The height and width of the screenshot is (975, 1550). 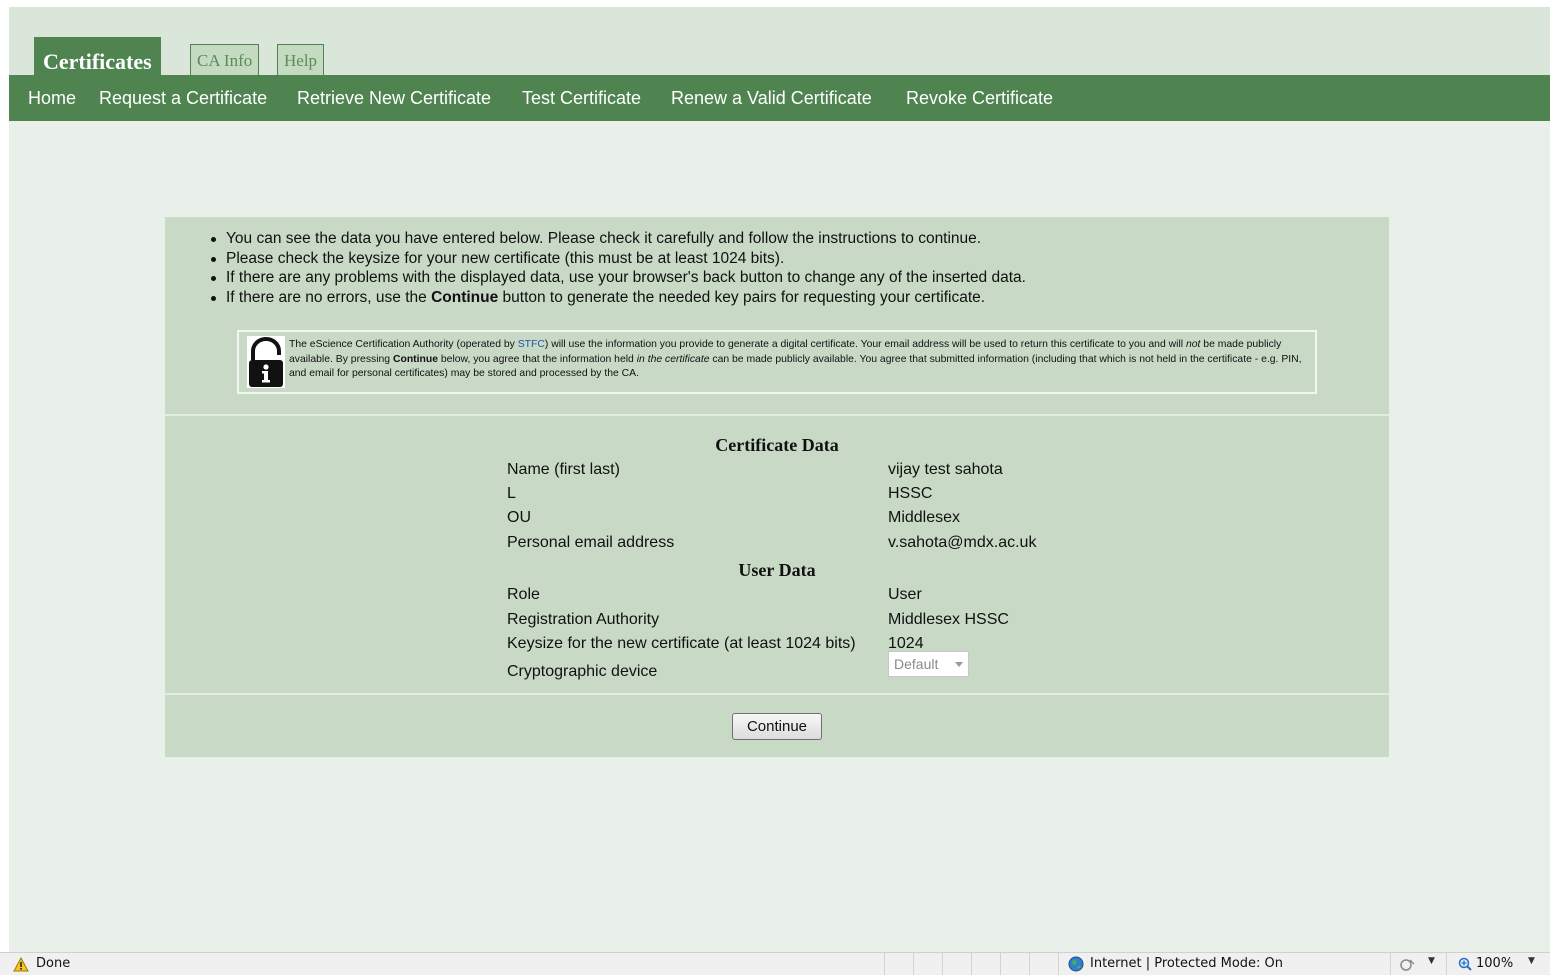 I want to click on zoom-level: 100%, so click(x=1494, y=963).